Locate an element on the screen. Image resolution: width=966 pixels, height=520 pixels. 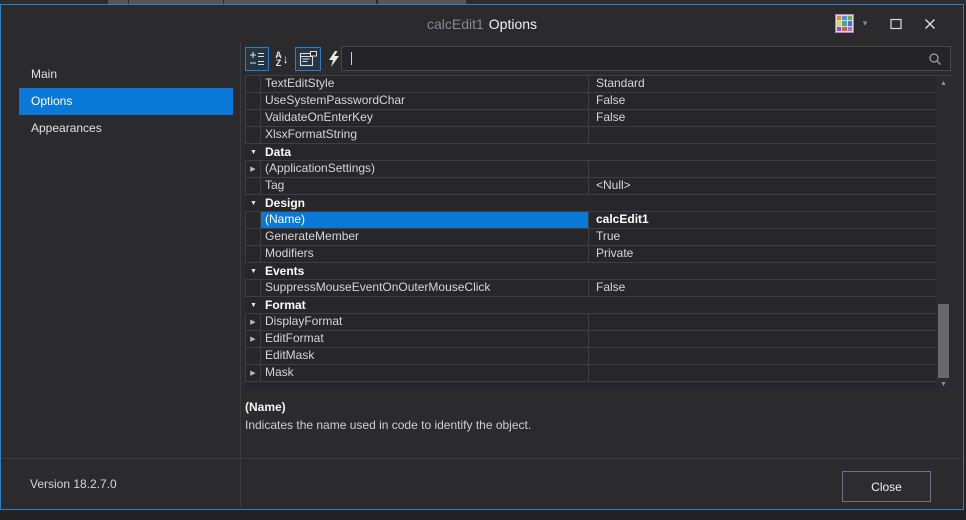
property-row: XlsxFormatString is located at coordinates (590, 135).